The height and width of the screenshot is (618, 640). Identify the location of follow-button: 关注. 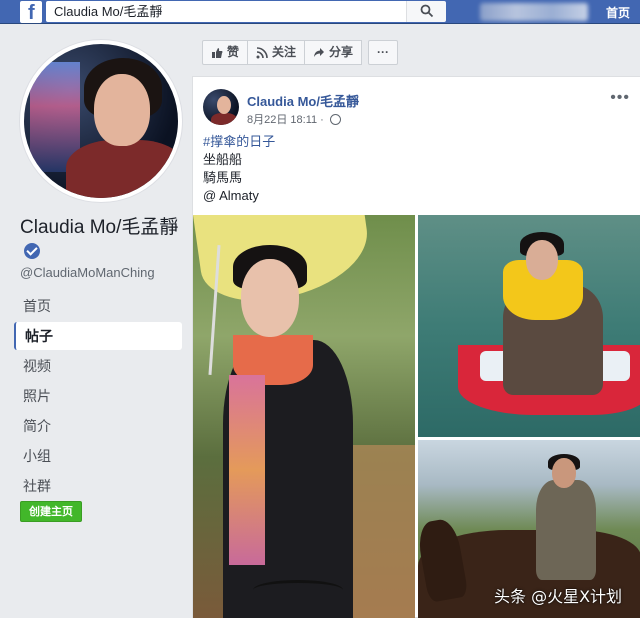
(277, 52).